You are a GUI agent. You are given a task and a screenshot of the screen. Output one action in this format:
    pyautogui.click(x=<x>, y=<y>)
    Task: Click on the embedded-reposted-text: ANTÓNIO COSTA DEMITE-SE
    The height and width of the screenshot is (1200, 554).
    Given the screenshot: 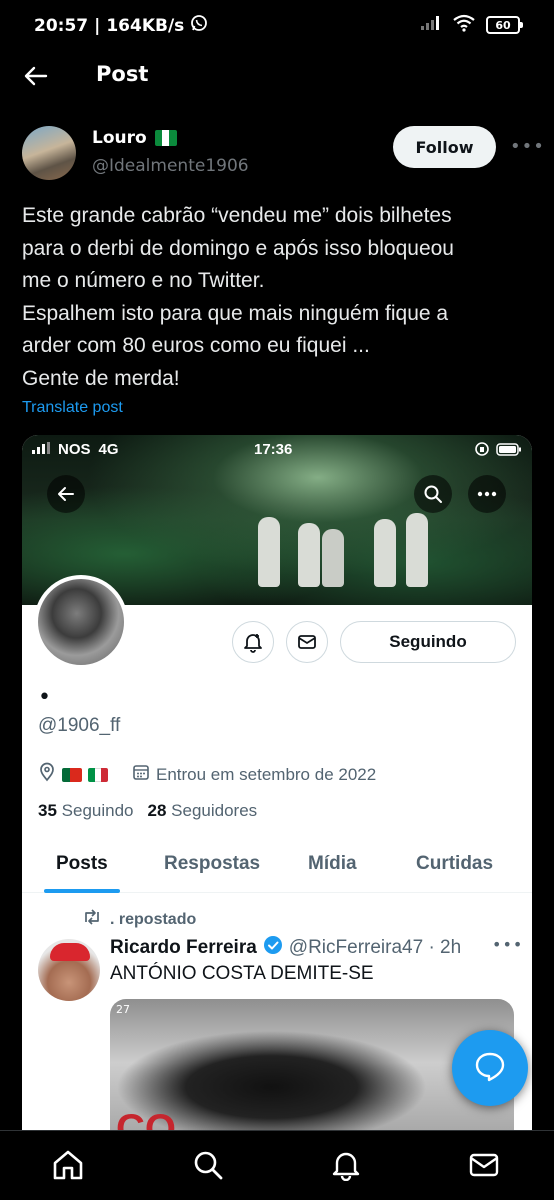 What is the action you would take?
    pyautogui.click(x=242, y=973)
    